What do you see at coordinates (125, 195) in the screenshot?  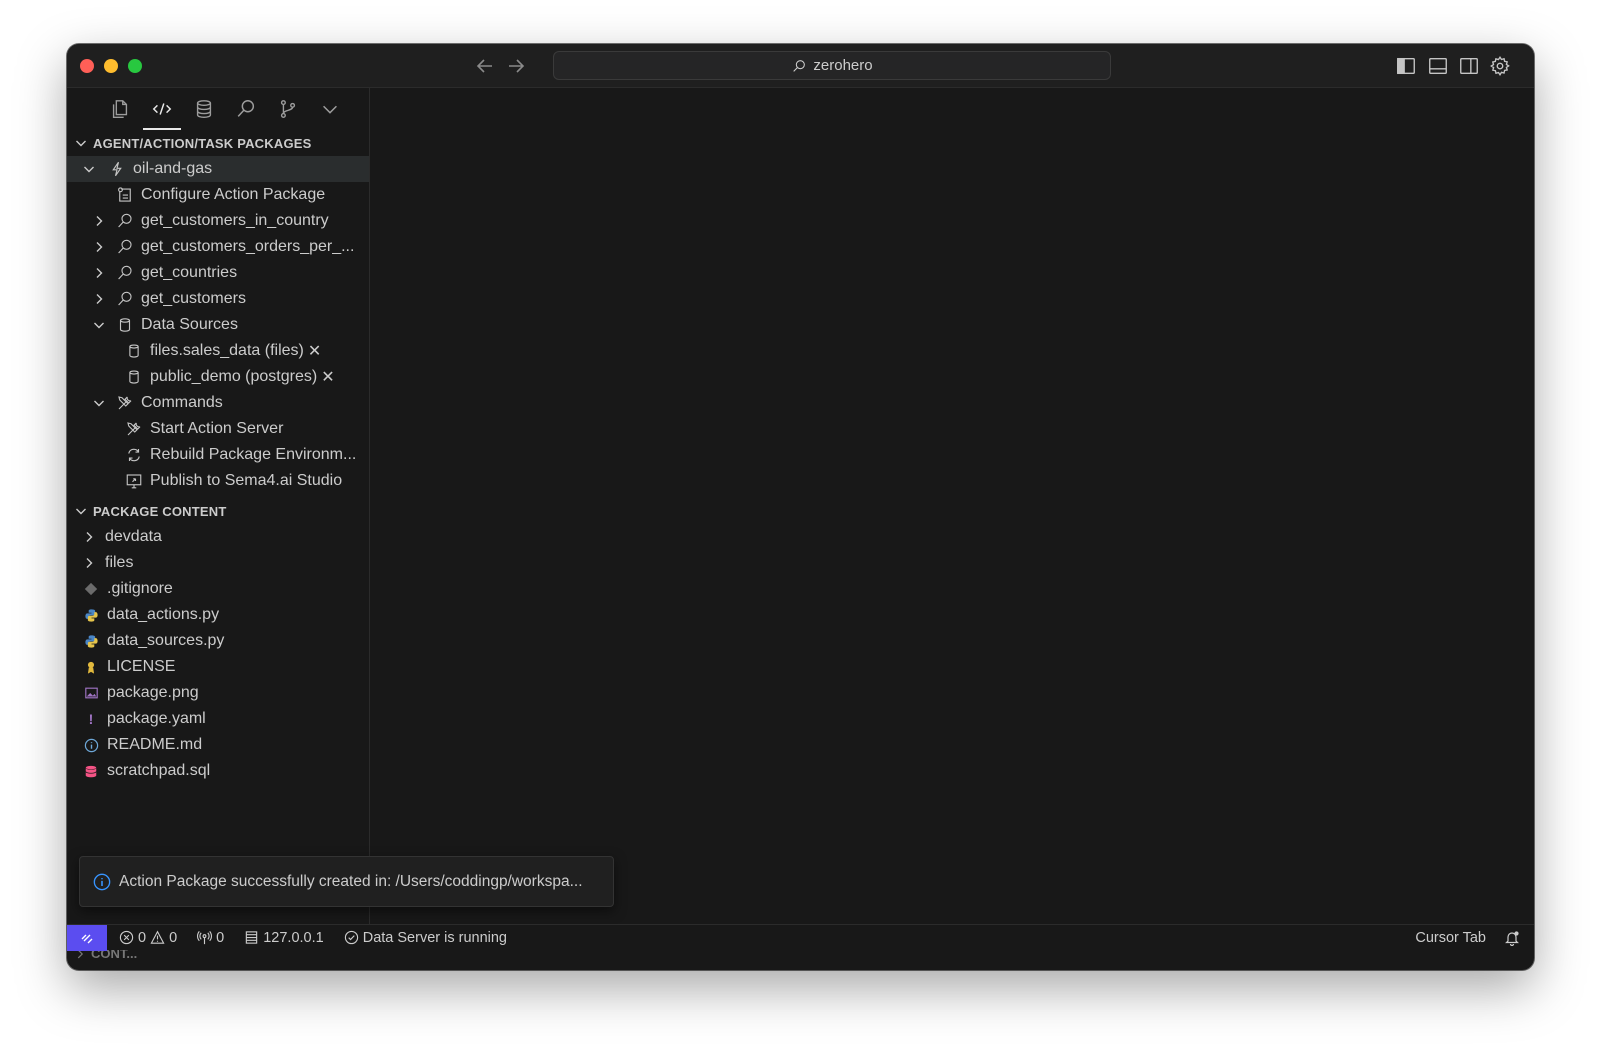 I see `configure-icon` at bounding box center [125, 195].